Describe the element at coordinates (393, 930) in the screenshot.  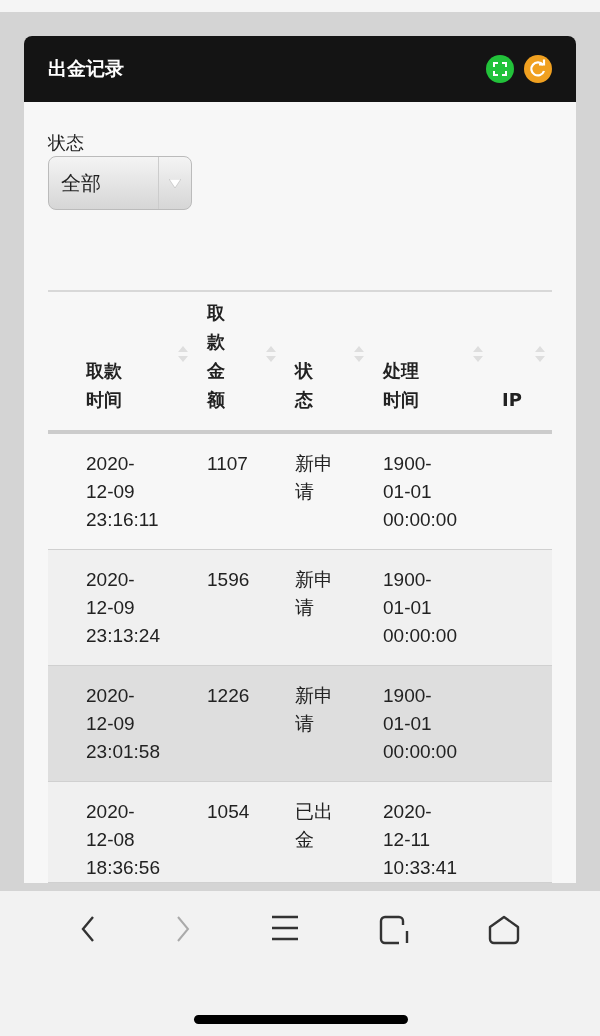
I see `tabs-icon` at that location.